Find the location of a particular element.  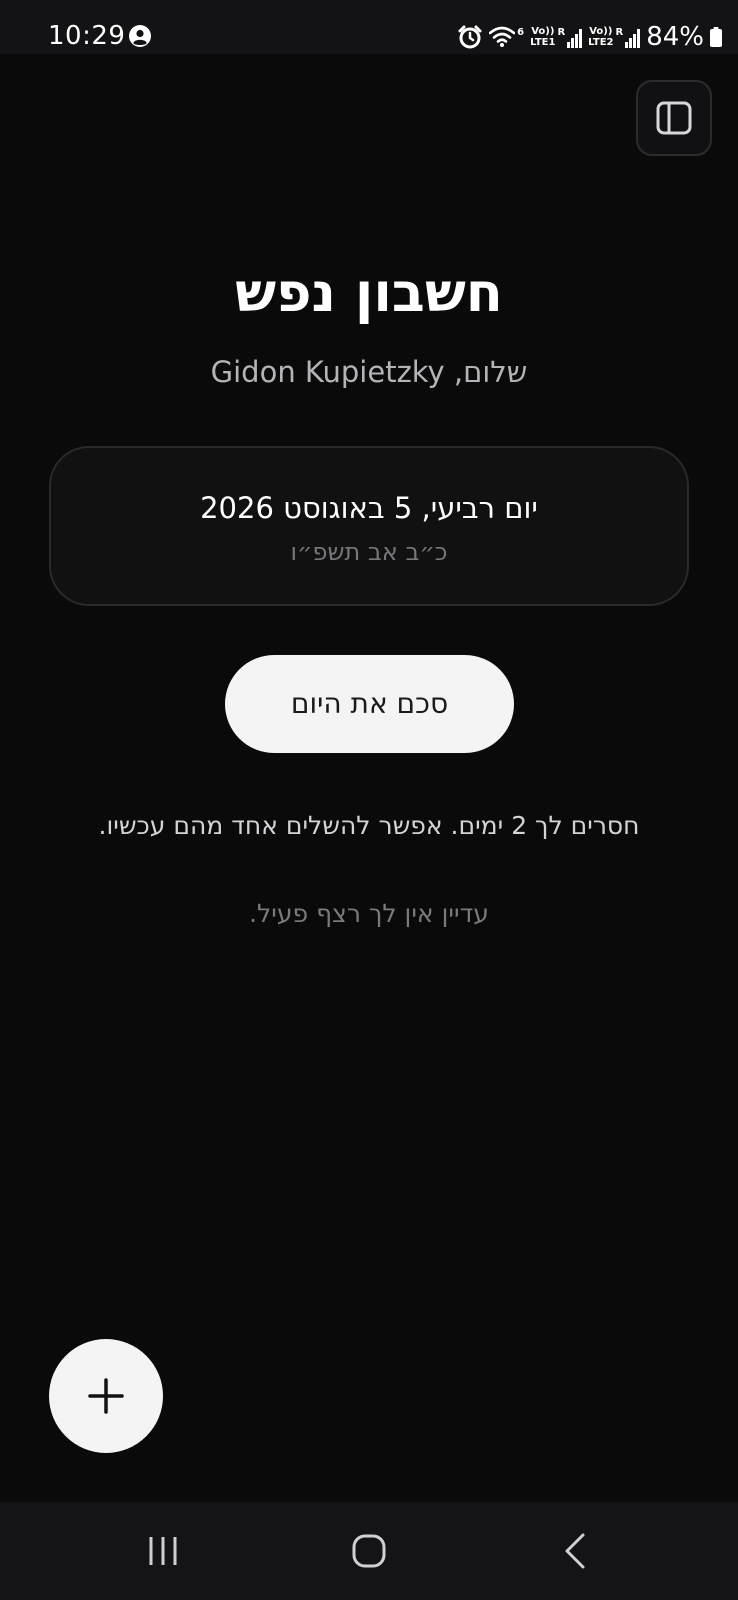

sim2-indicator: Vo)) LTE2 R is located at coordinates (614, 37).